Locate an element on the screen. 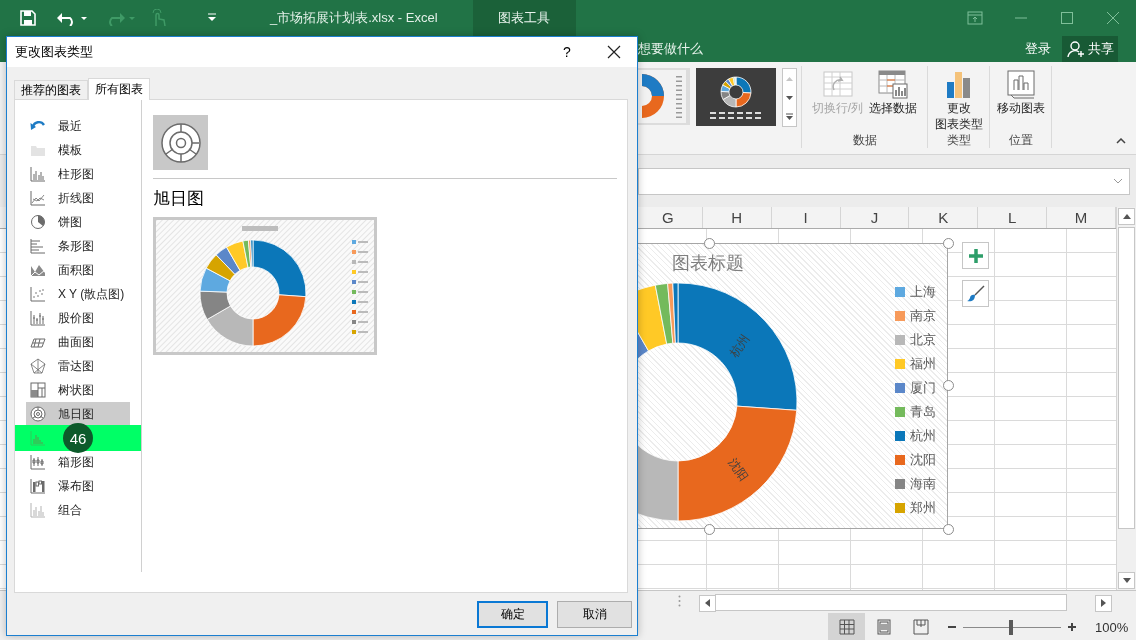 This screenshot has height=640, width=1136. legend-label: 福州 is located at coordinates (923, 364).